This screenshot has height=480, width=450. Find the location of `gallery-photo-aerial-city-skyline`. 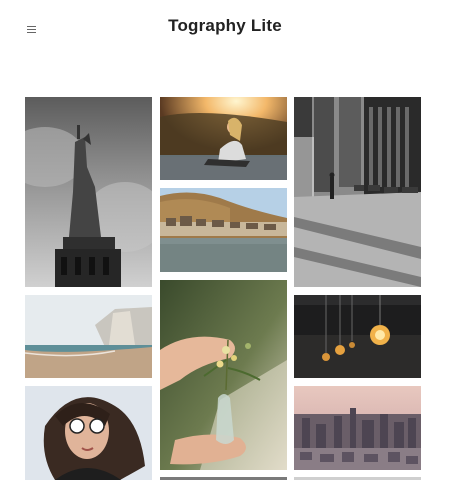

gallery-photo-aerial-city-skyline is located at coordinates (357, 428).